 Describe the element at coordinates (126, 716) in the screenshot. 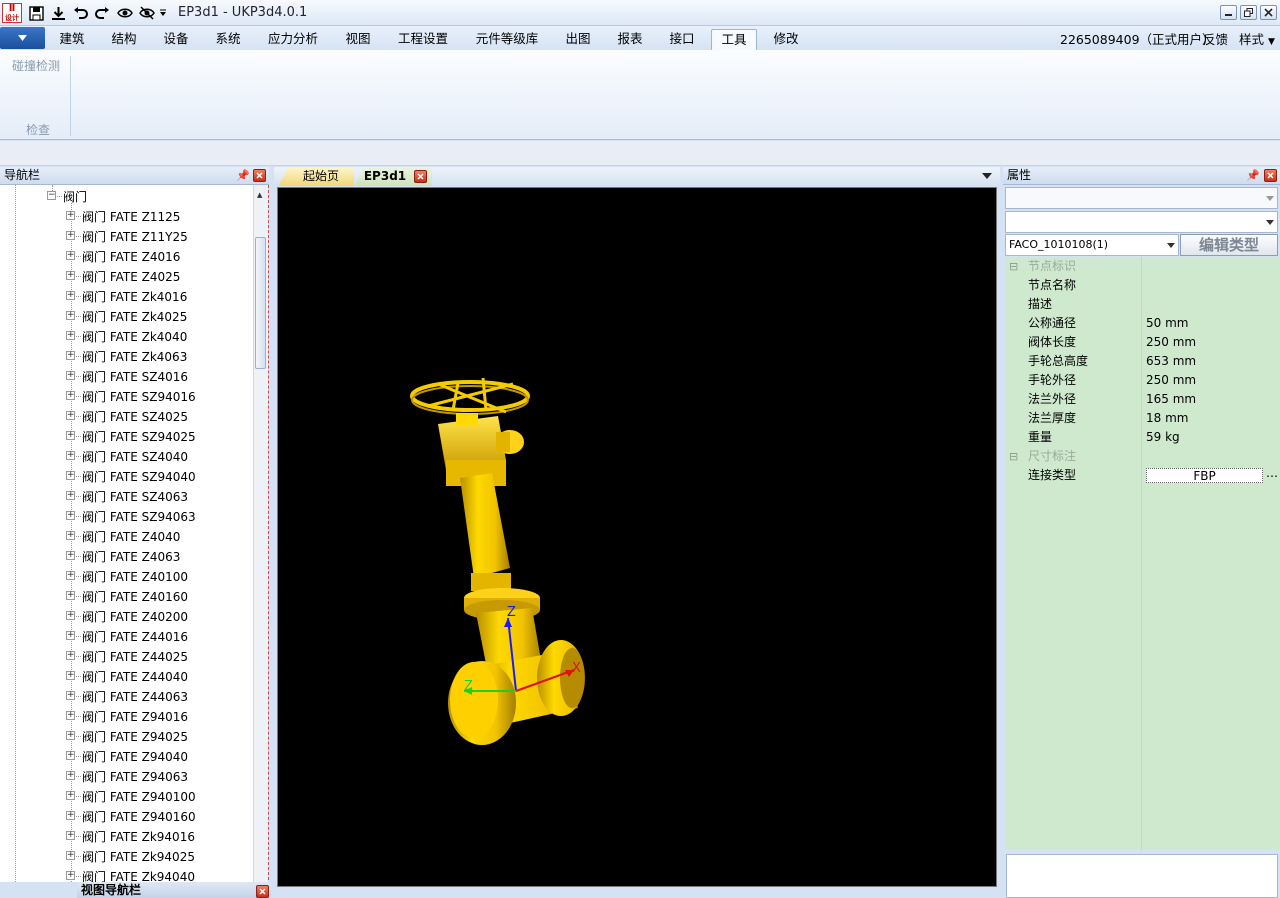

I see `tree-item: + 阀门 FATE Z94016` at that location.